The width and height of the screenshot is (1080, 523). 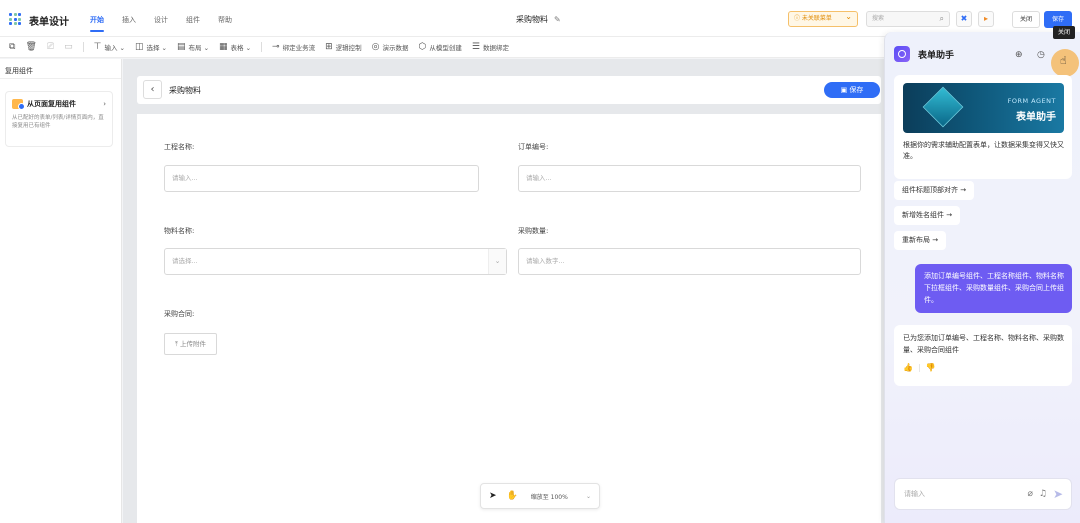 What do you see at coordinates (931, 368) in the screenshot?
I see `thumbs-down-icon: 👎` at bounding box center [931, 368].